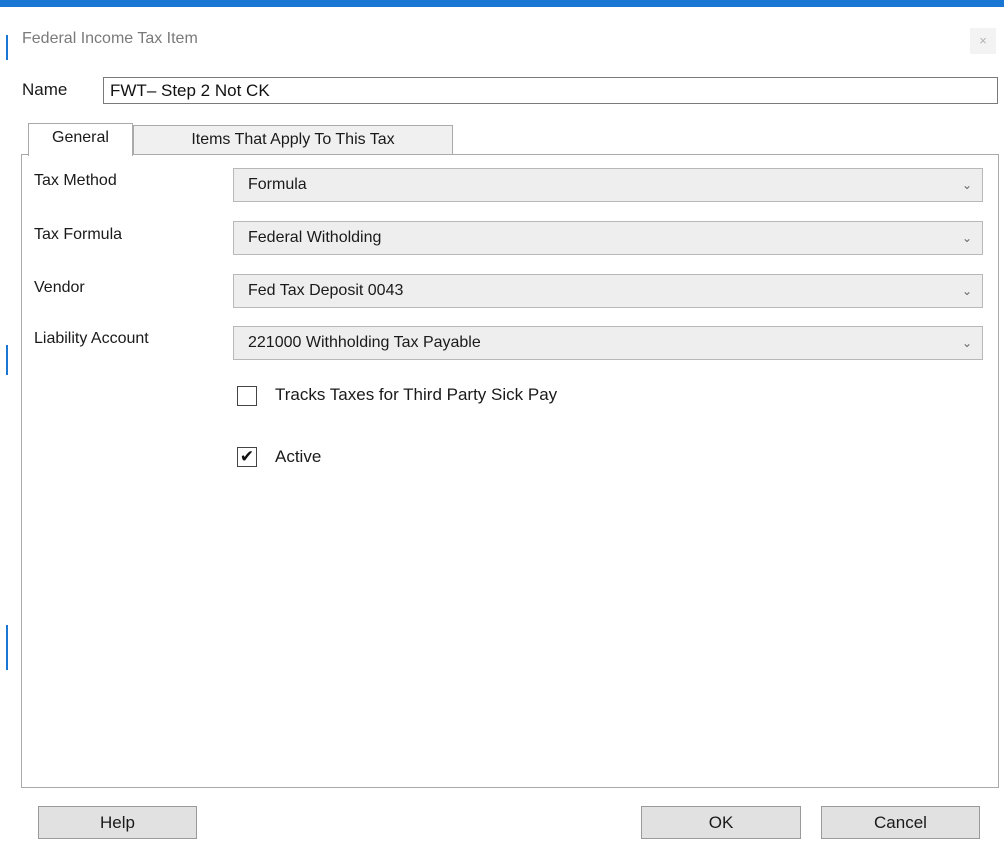 The height and width of the screenshot is (847, 1004). Describe the element at coordinates (45, 89) in the screenshot. I see `name-label: Name` at that location.